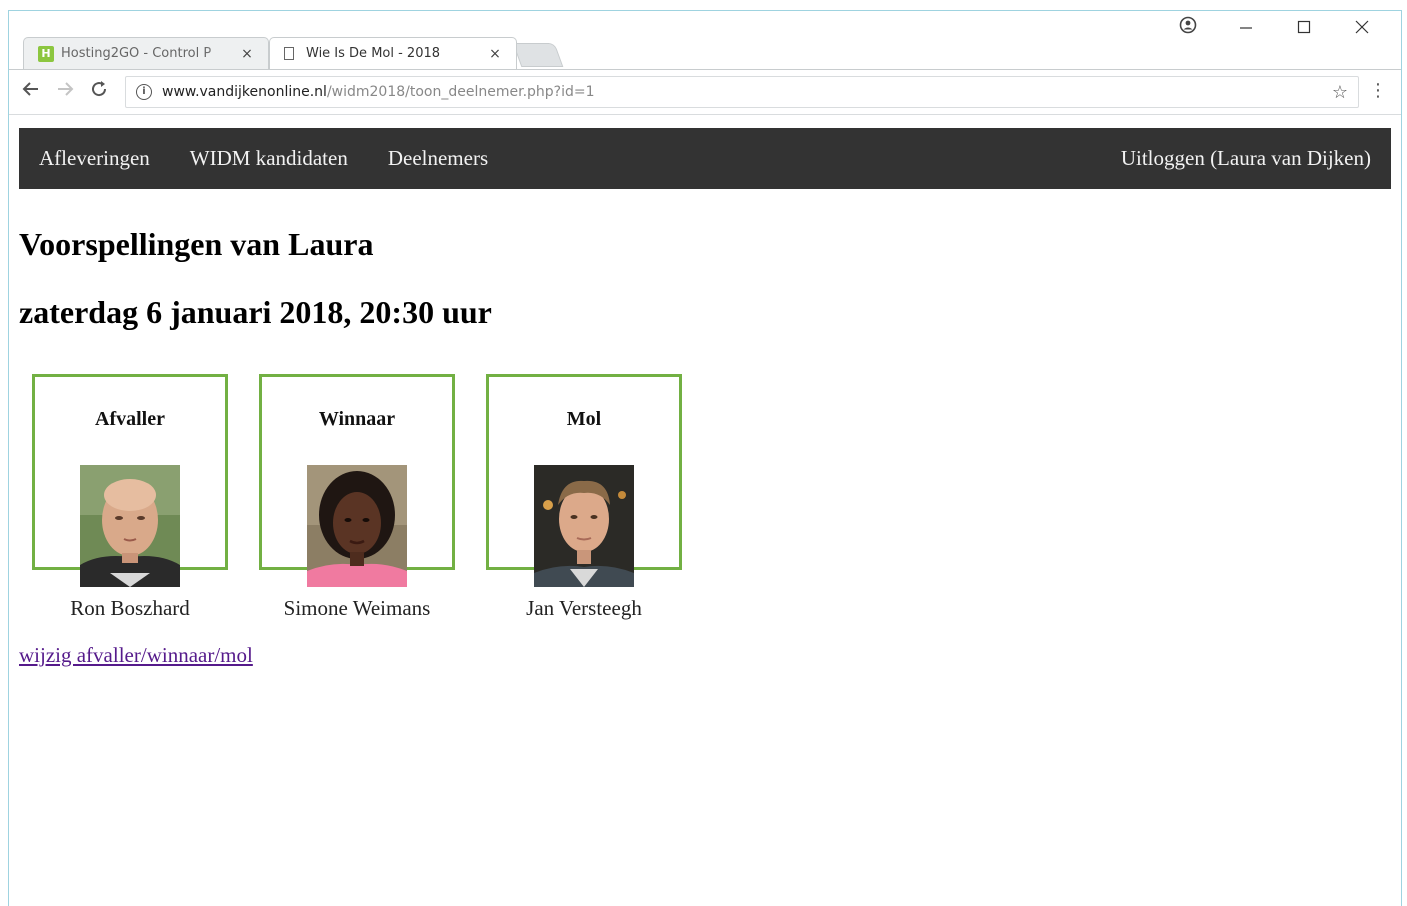 This screenshot has width=1407, height=906. I want to click on card-mol: Mol Jan Versteegh, so click(598, 499).